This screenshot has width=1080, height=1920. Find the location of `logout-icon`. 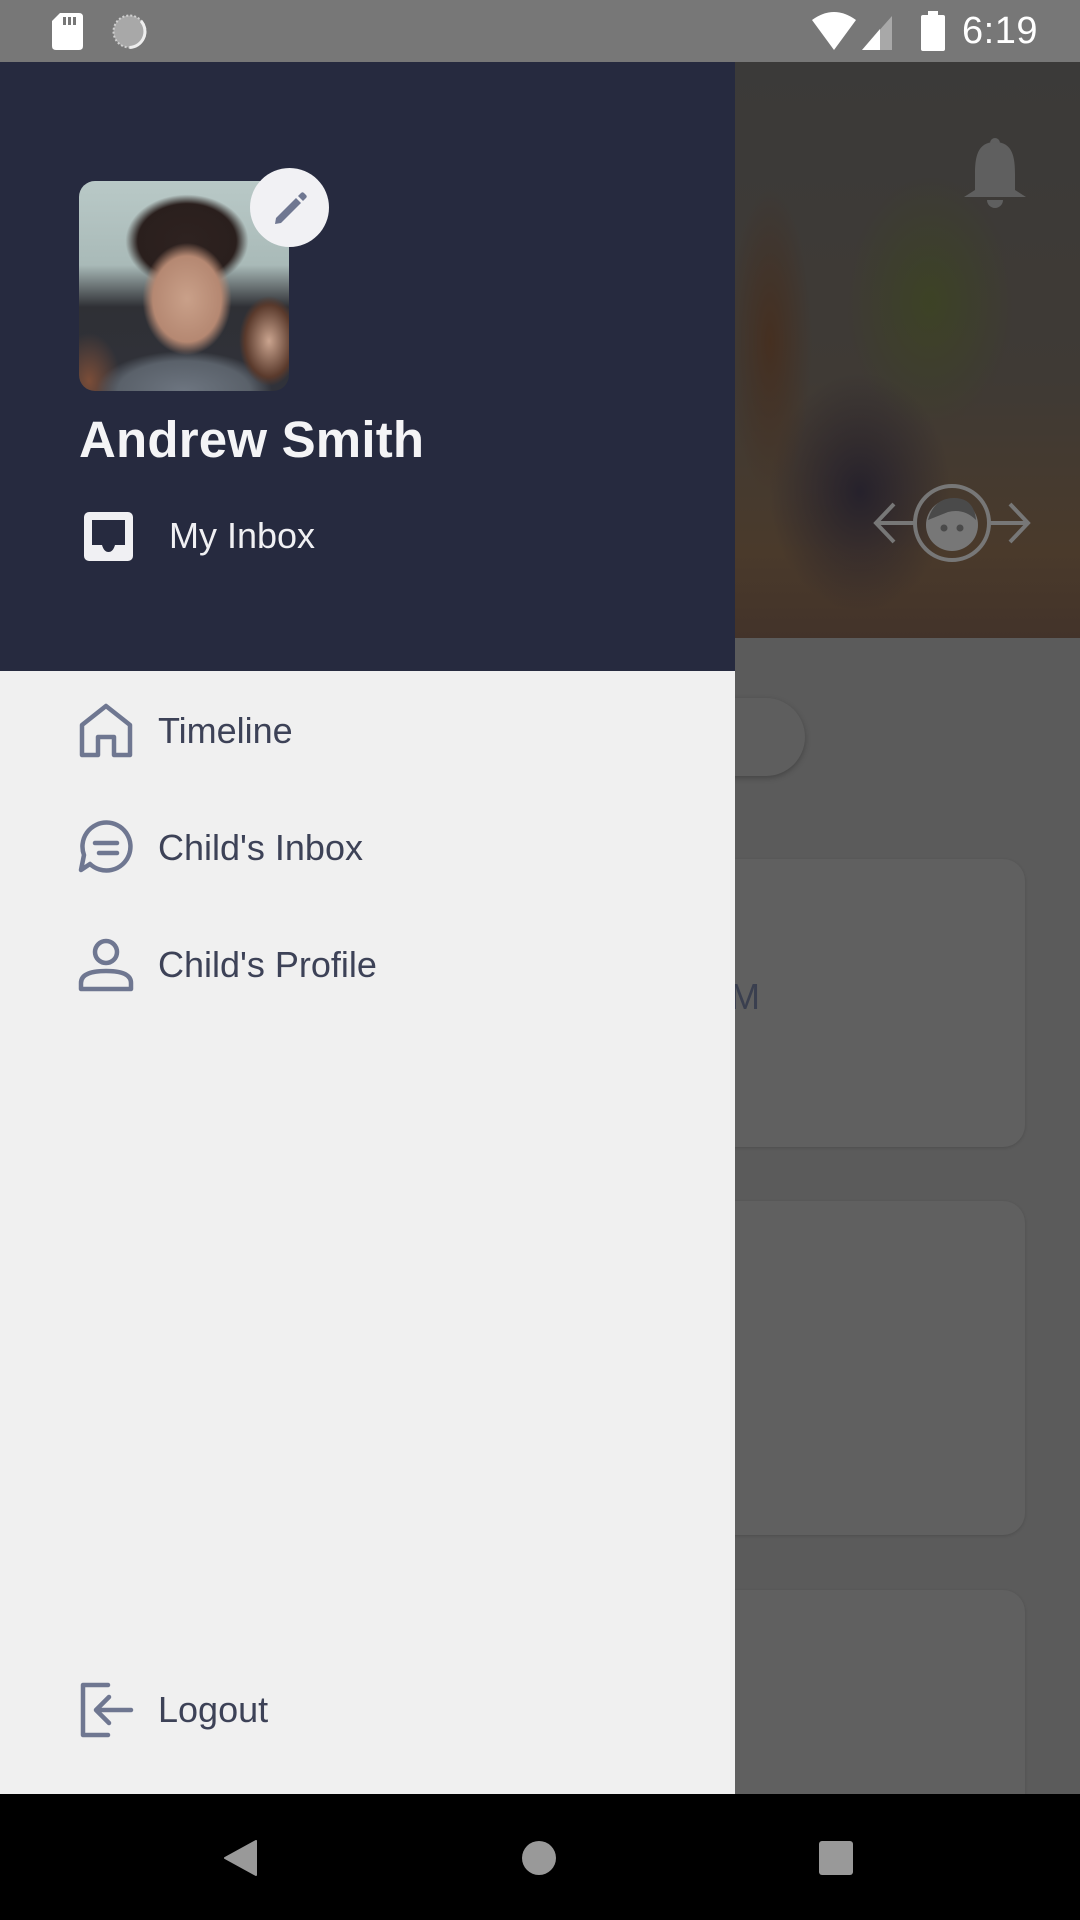

logout-icon is located at coordinates (107, 1710).